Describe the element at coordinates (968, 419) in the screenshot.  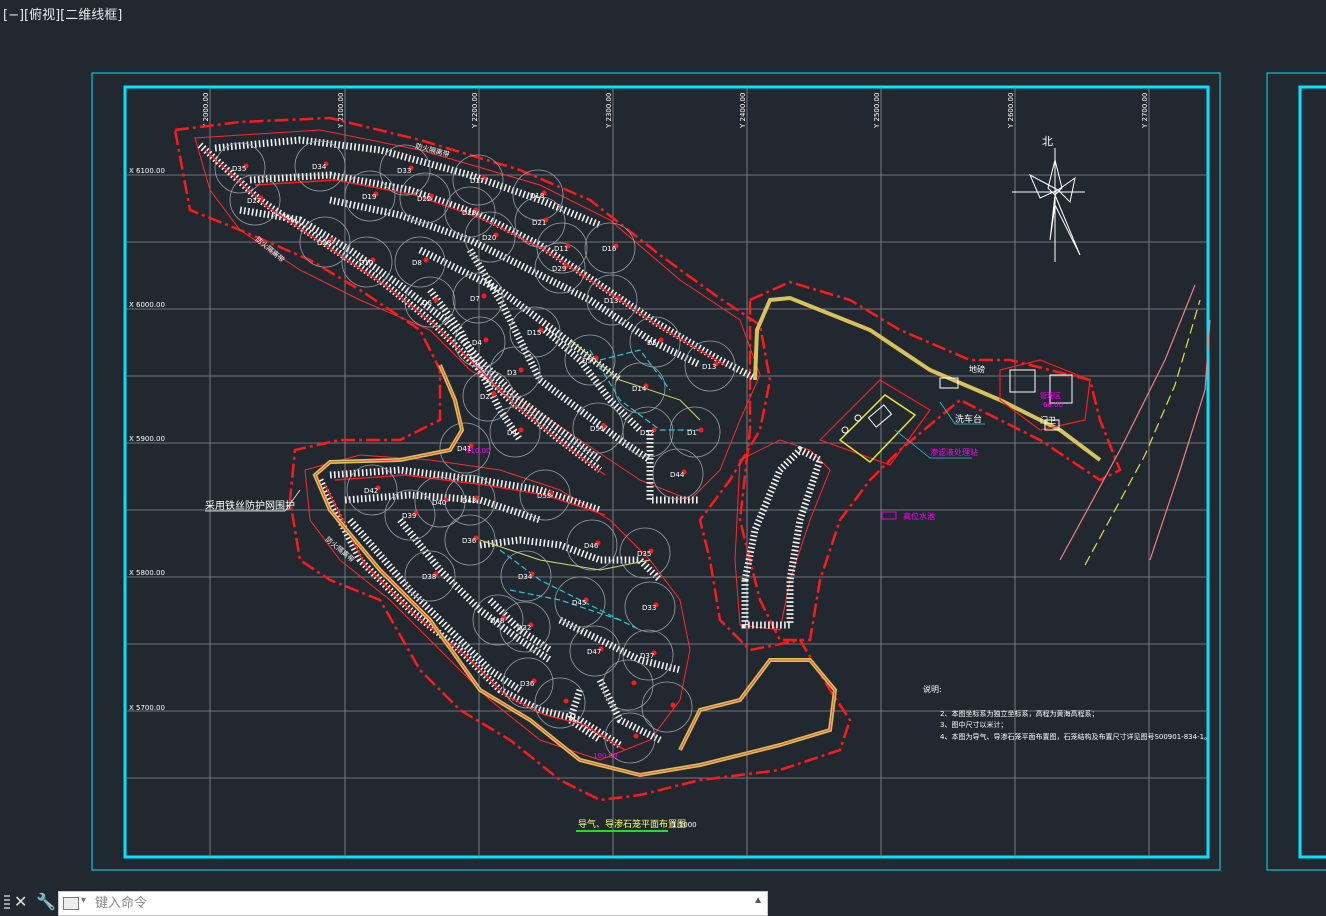
I see `car-wash-label: 洗车台` at that location.